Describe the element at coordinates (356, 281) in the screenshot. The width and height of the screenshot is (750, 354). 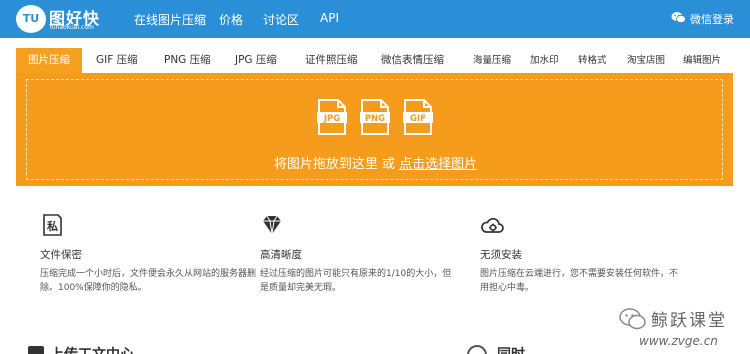
I see `feature-description: 经过压缩的图片可能只有原来的1/10的大小，但是质量却完美无瑕。` at that location.